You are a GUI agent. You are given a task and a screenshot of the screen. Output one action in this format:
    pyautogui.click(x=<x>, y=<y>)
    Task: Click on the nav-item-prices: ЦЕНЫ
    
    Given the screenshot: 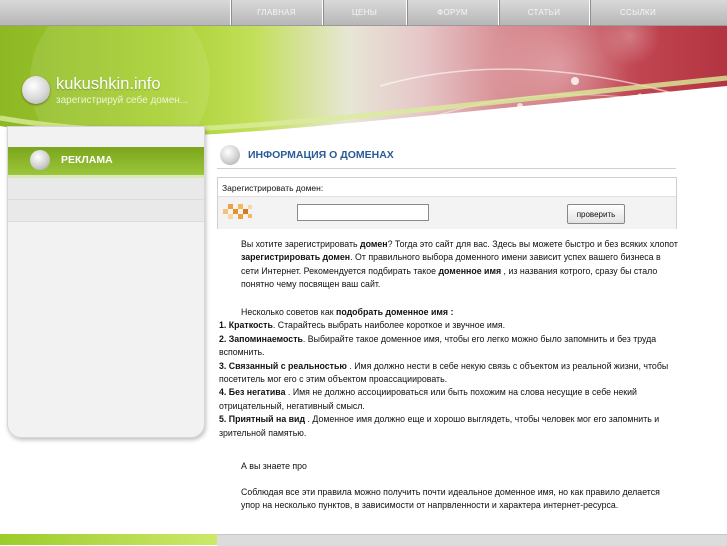 What is the action you would take?
    pyautogui.click(x=364, y=12)
    